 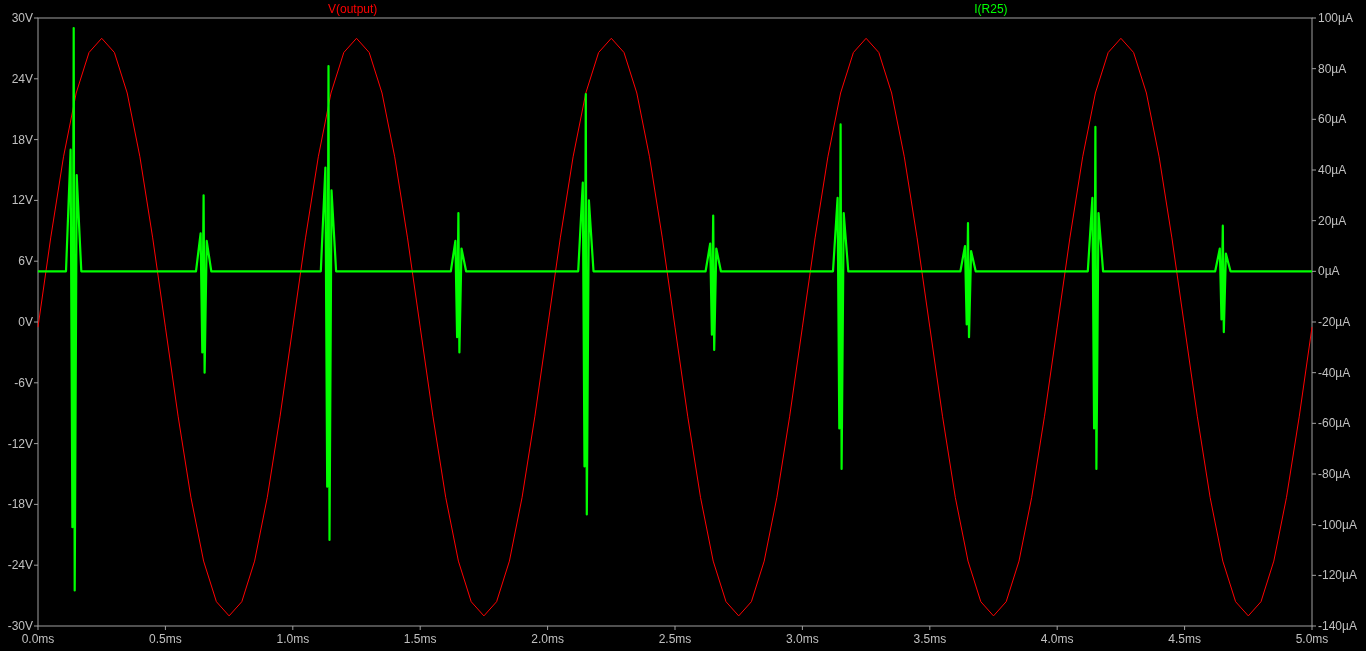 What do you see at coordinates (293, 639) in the screenshot?
I see `x-tick-label: 1.0ms` at bounding box center [293, 639].